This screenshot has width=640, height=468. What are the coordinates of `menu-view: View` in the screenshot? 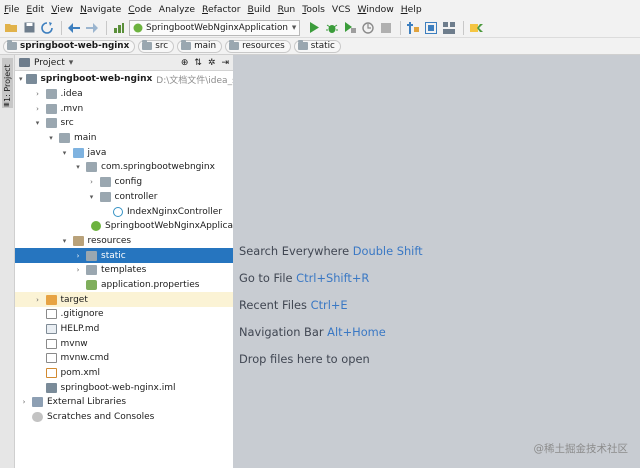 It's located at (62, 9).